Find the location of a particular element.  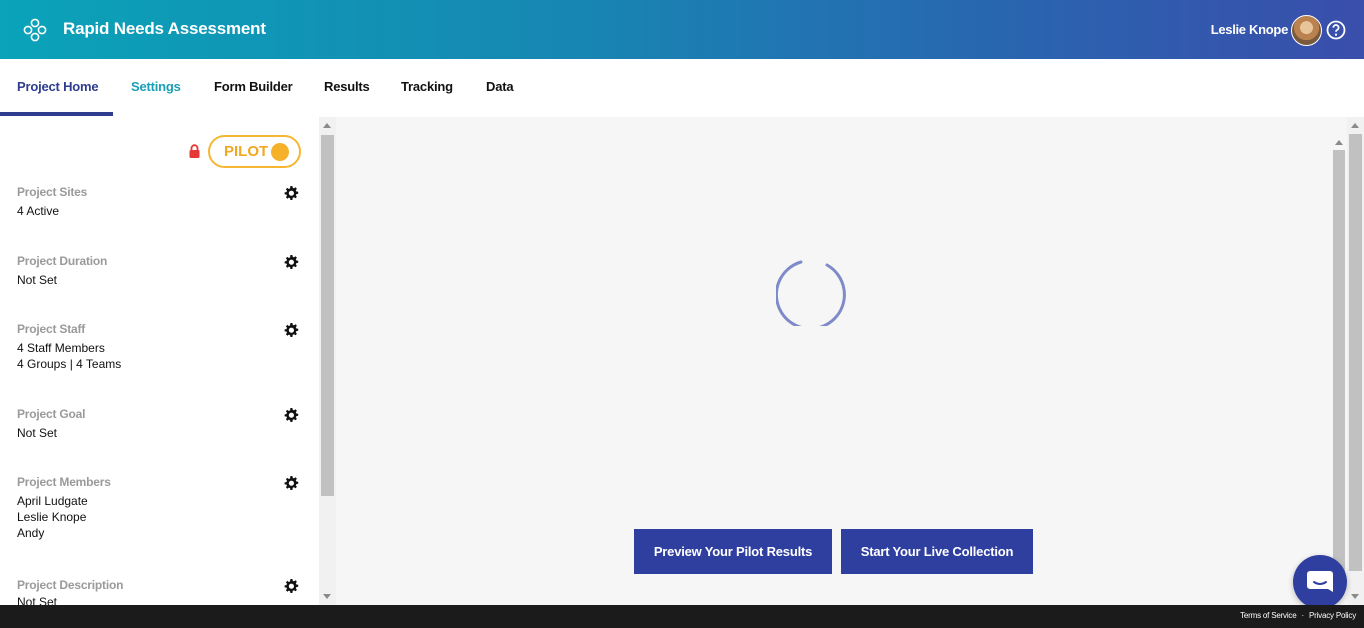

help-icon is located at coordinates (1336, 30).